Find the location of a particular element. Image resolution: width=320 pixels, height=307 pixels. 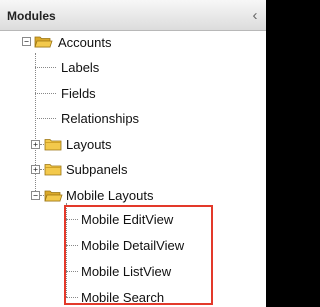

tree-node-label: Accounts is located at coordinates (84, 42).